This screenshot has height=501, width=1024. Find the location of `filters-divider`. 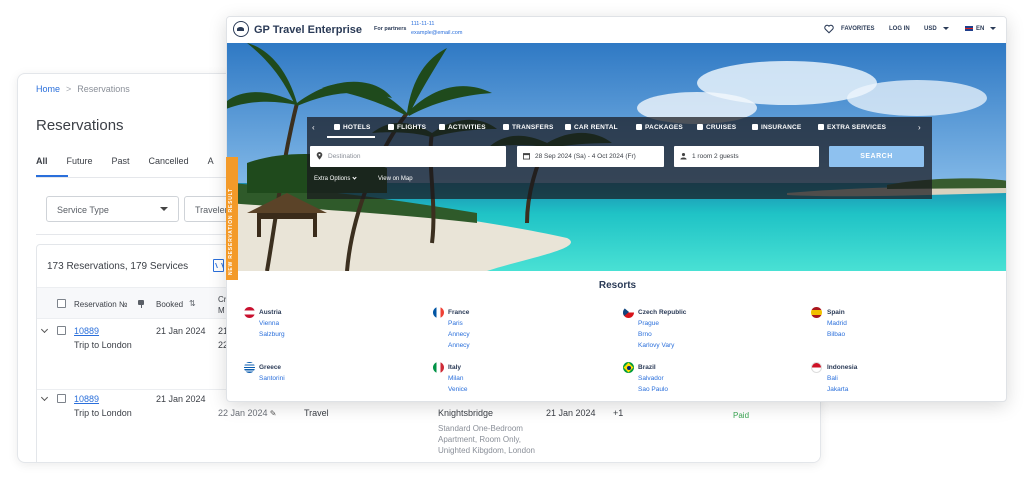

filters-divider is located at coordinates (136, 234).